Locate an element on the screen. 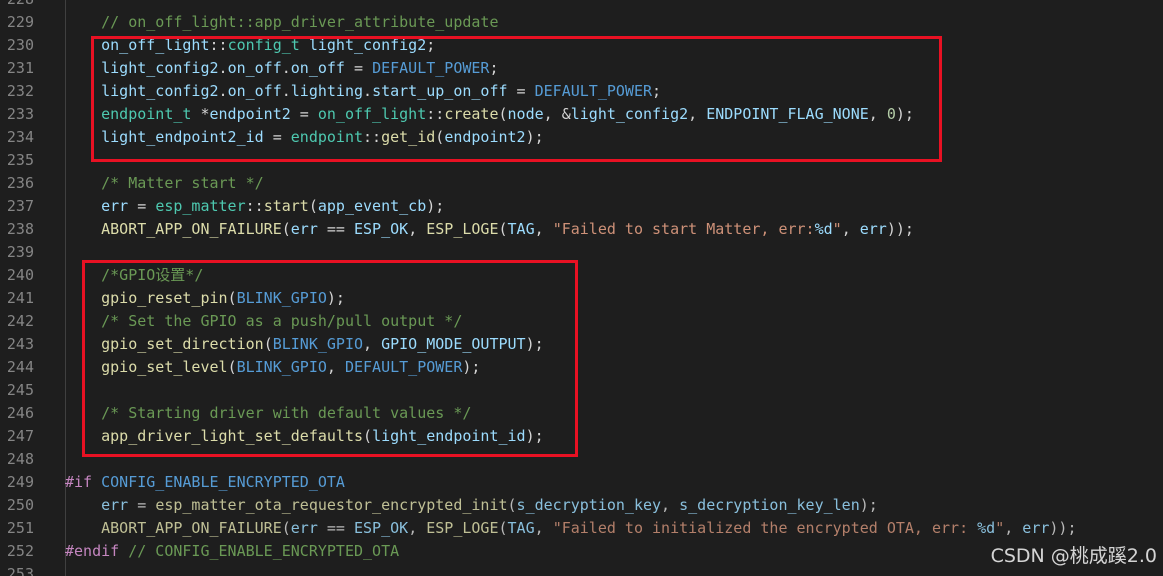 The image size is (1163, 576). line-number: 238 is located at coordinates (20, 229).